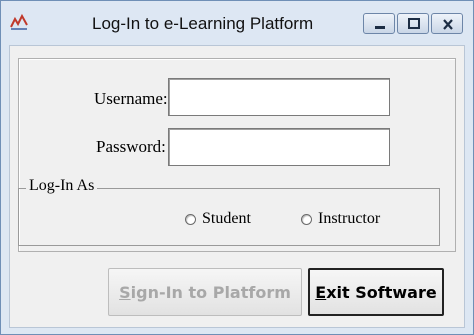  What do you see at coordinates (379, 23) in the screenshot?
I see `minimize-button` at bounding box center [379, 23].